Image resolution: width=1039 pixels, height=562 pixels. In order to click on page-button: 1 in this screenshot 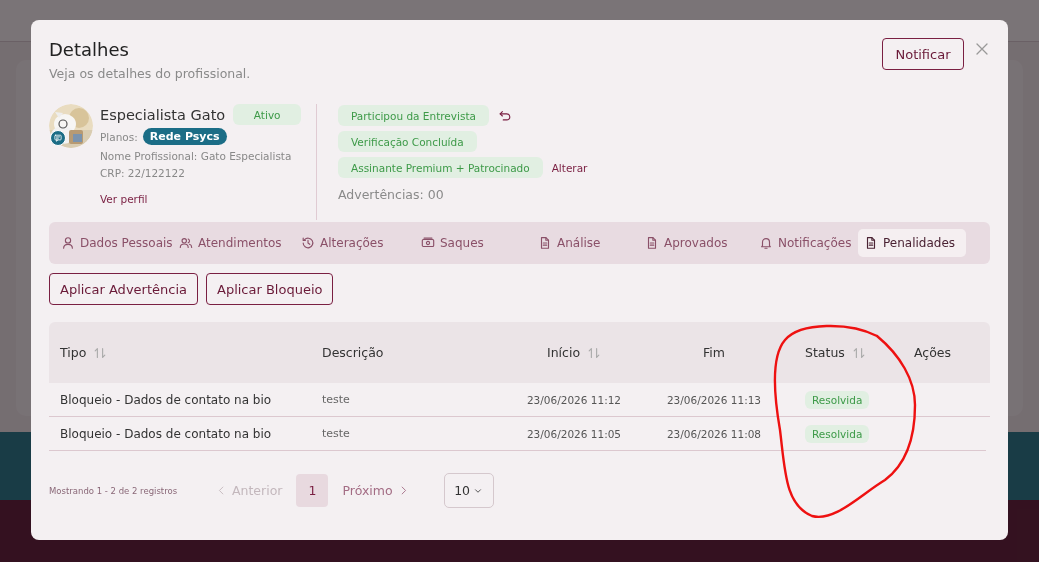, I will do `click(312, 490)`.